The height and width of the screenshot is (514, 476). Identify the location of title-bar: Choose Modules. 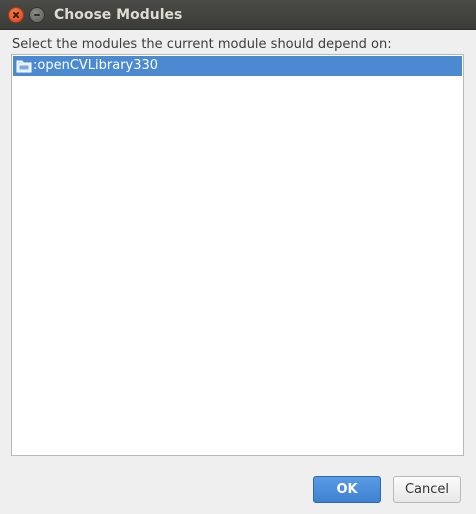
(238, 15).